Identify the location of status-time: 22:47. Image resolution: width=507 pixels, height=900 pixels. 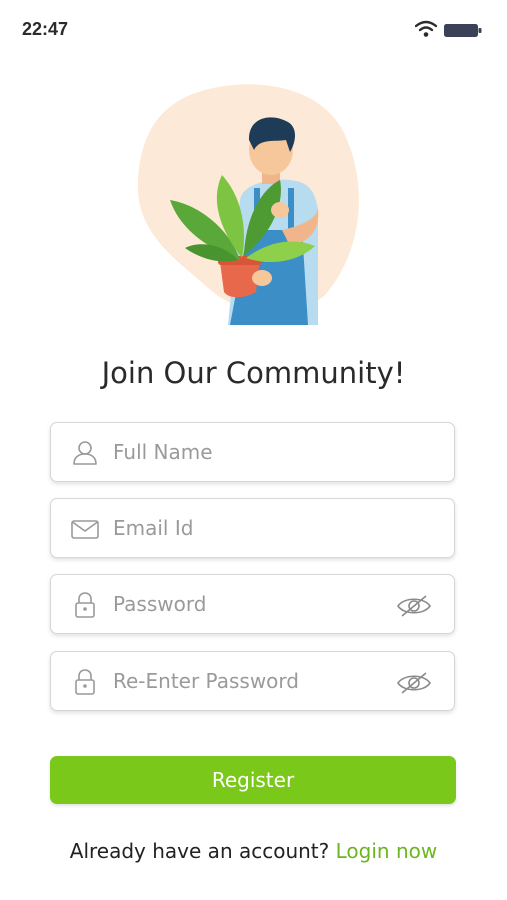
(45, 29).